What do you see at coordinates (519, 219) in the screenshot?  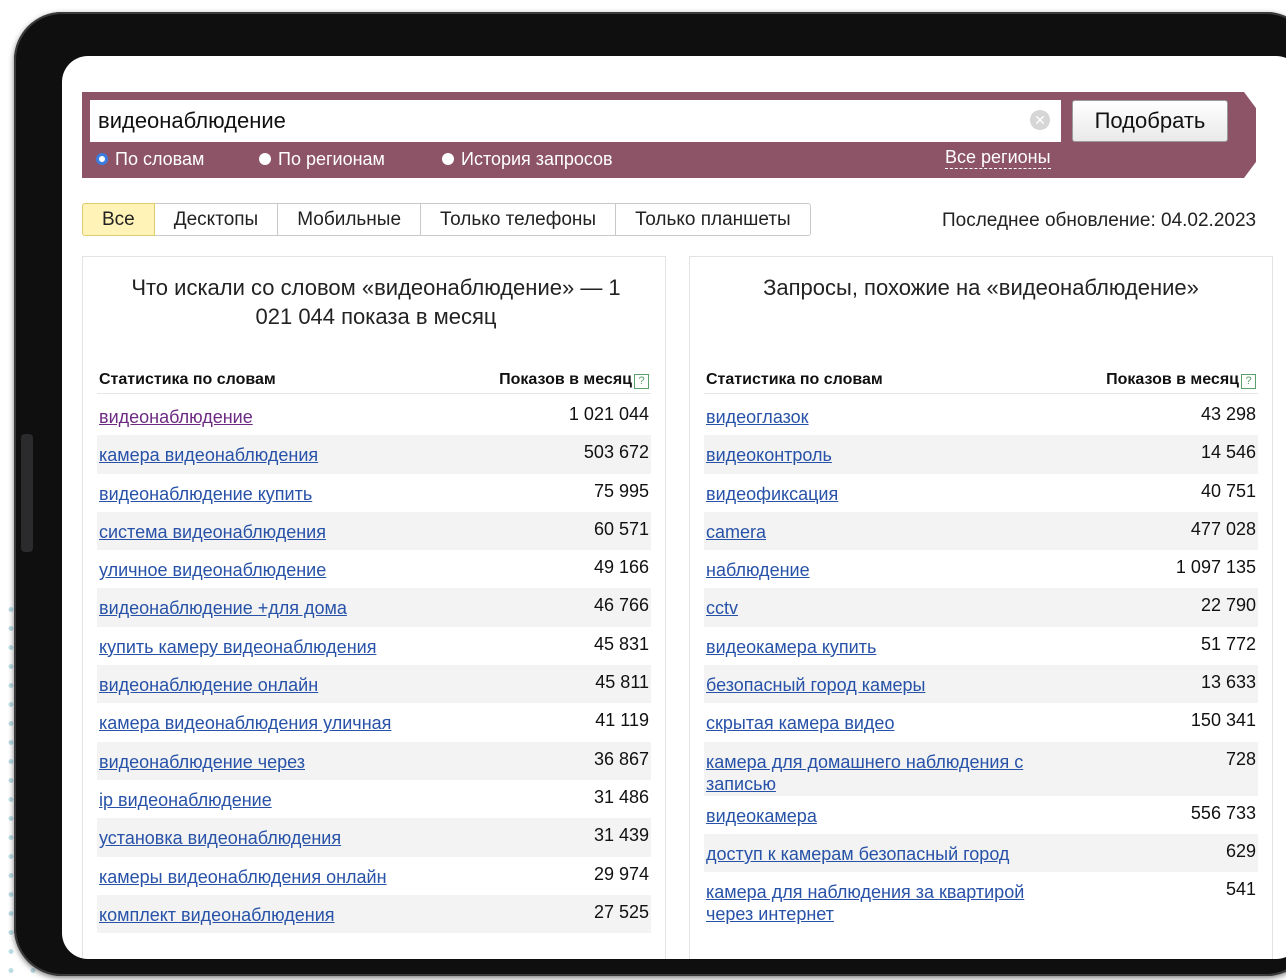 I see `tab-phones-only: Только телефоны` at bounding box center [519, 219].